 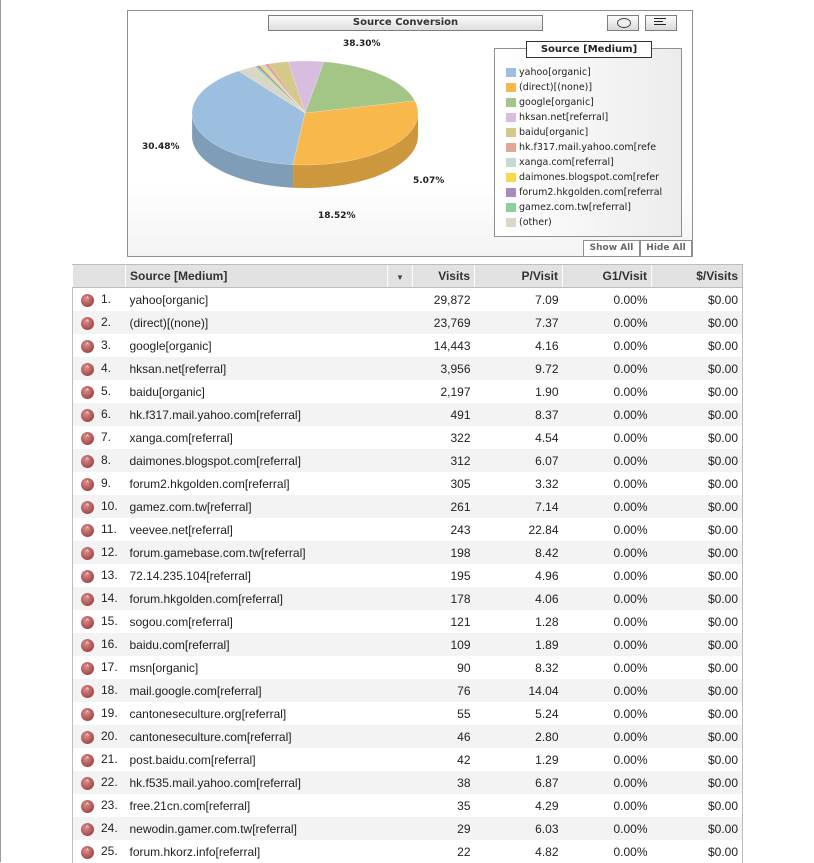 I want to click on row-visits: 2,197, so click(x=444, y=391).